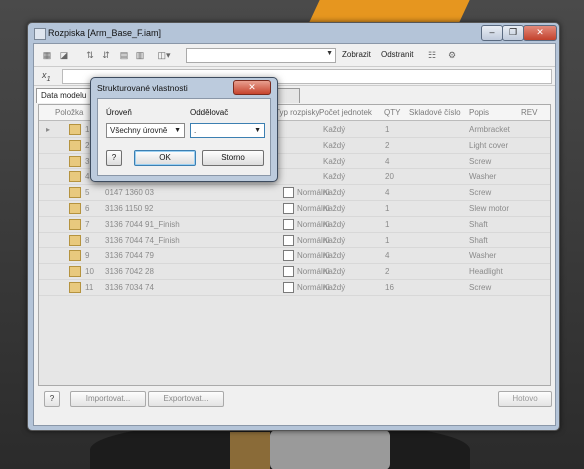  Describe the element at coordinates (397, 54) in the screenshot. I see `odstranit-button: Odstranit` at that location.